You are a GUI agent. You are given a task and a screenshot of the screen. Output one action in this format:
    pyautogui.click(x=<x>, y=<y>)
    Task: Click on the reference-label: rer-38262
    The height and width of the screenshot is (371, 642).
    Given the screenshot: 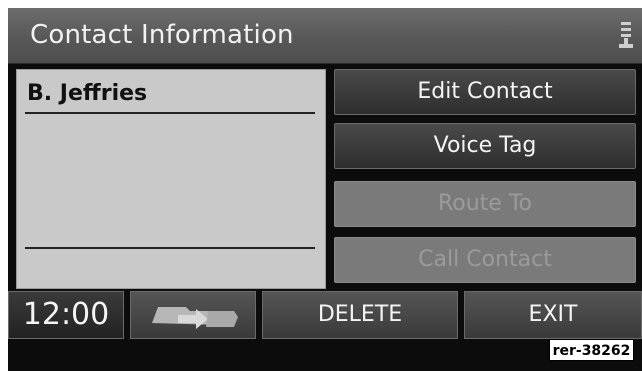 What is the action you would take?
    pyautogui.click(x=591, y=350)
    